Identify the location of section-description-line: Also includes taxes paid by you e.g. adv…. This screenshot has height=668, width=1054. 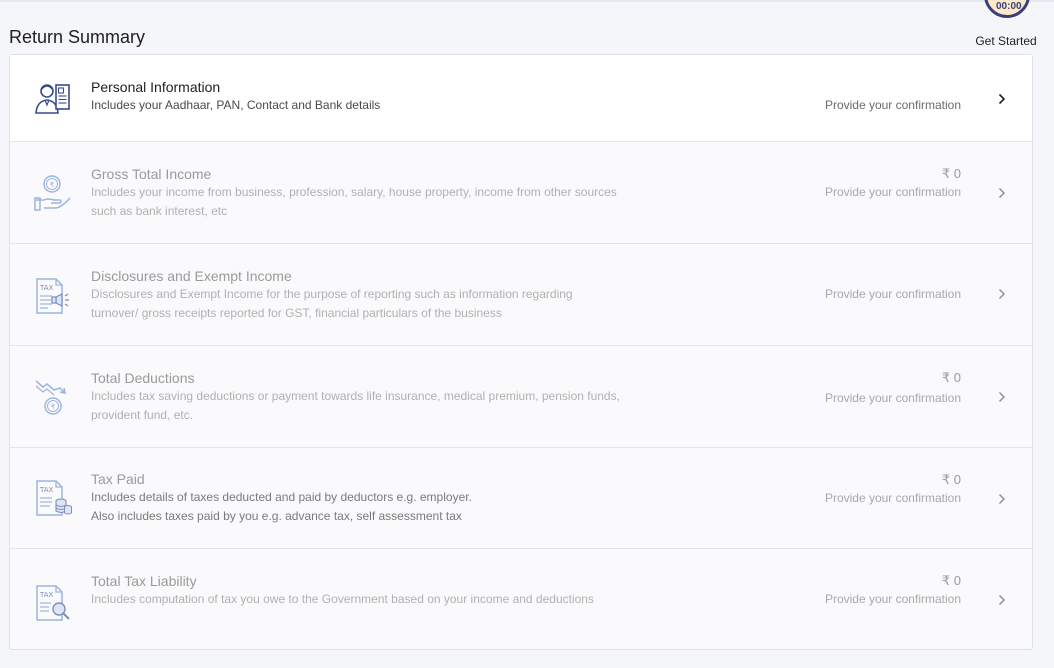
(276, 516).